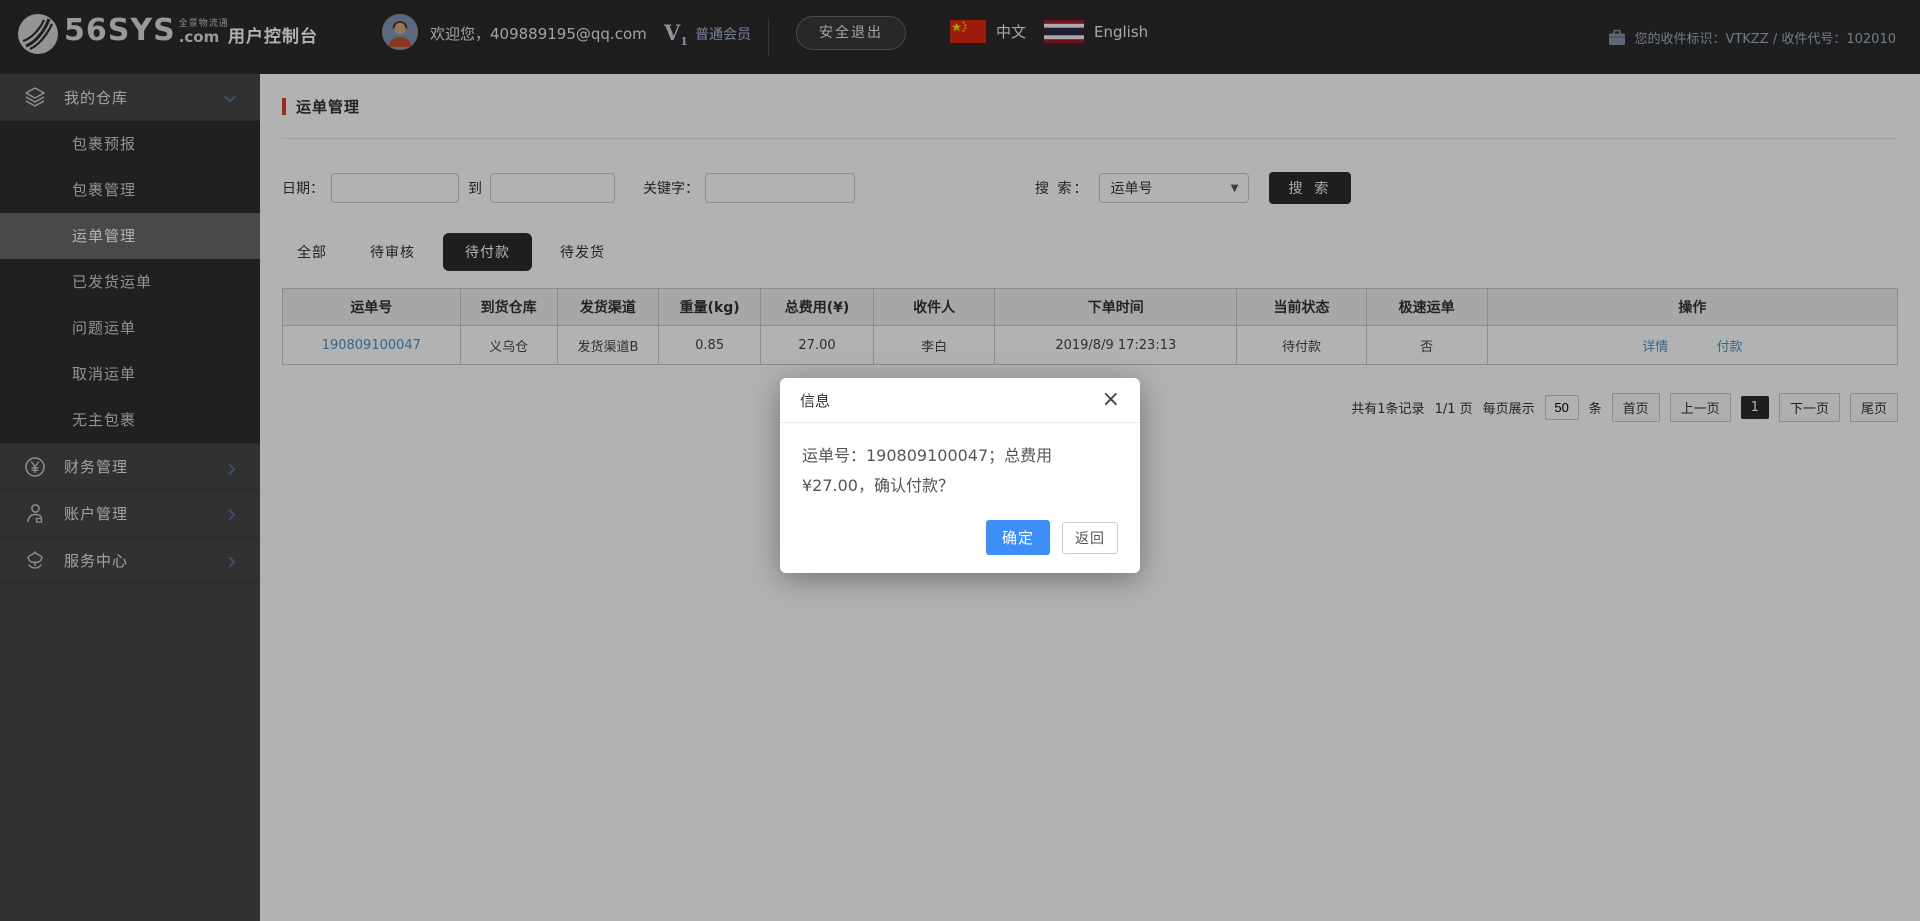  Describe the element at coordinates (960, 400) in the screenshot. I see `dialog-header: 信息 ×` at that location.